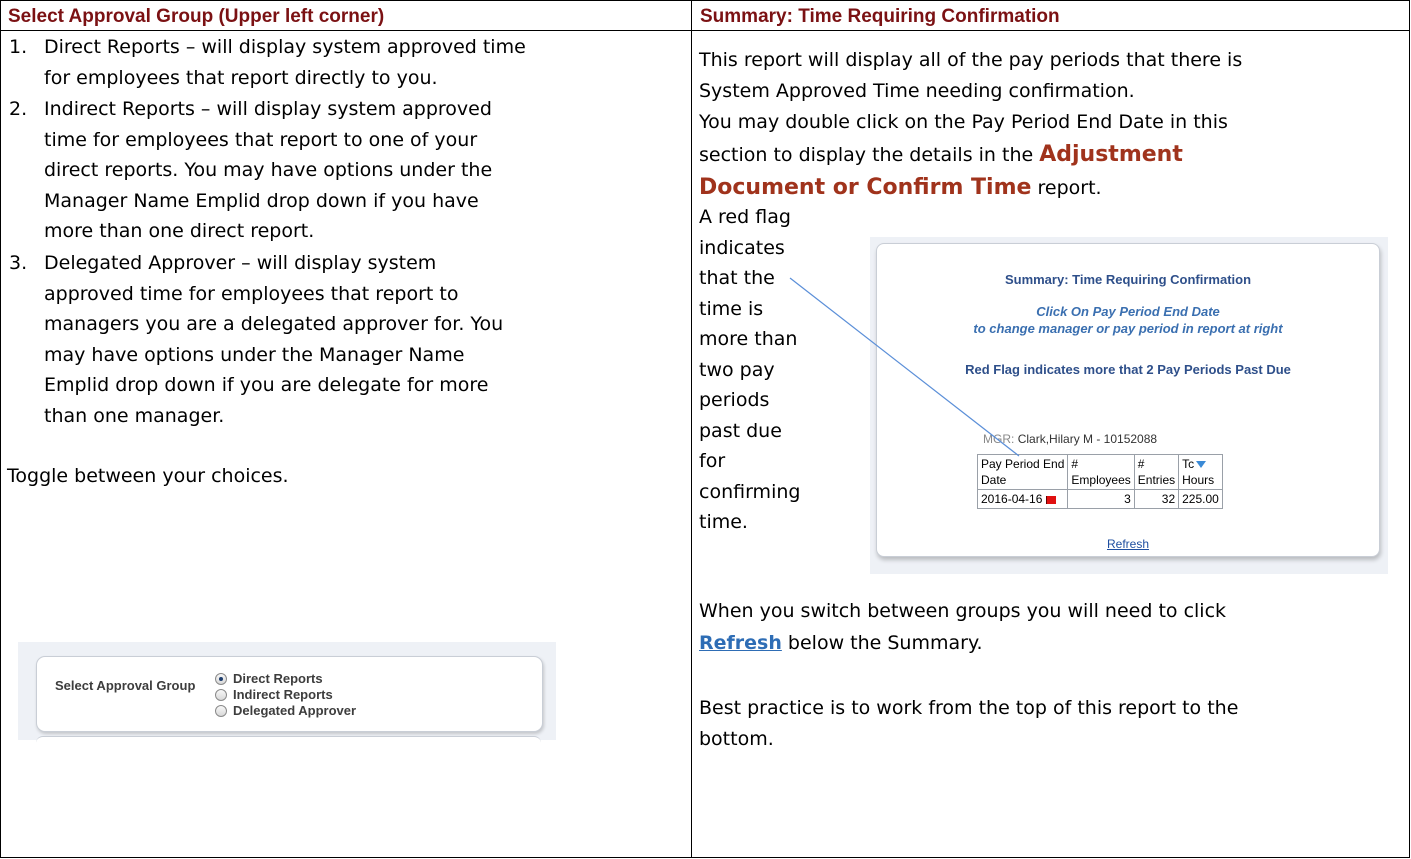  I want to click on switch-groups-line: Refresh below the Summary., so click(841, 643).